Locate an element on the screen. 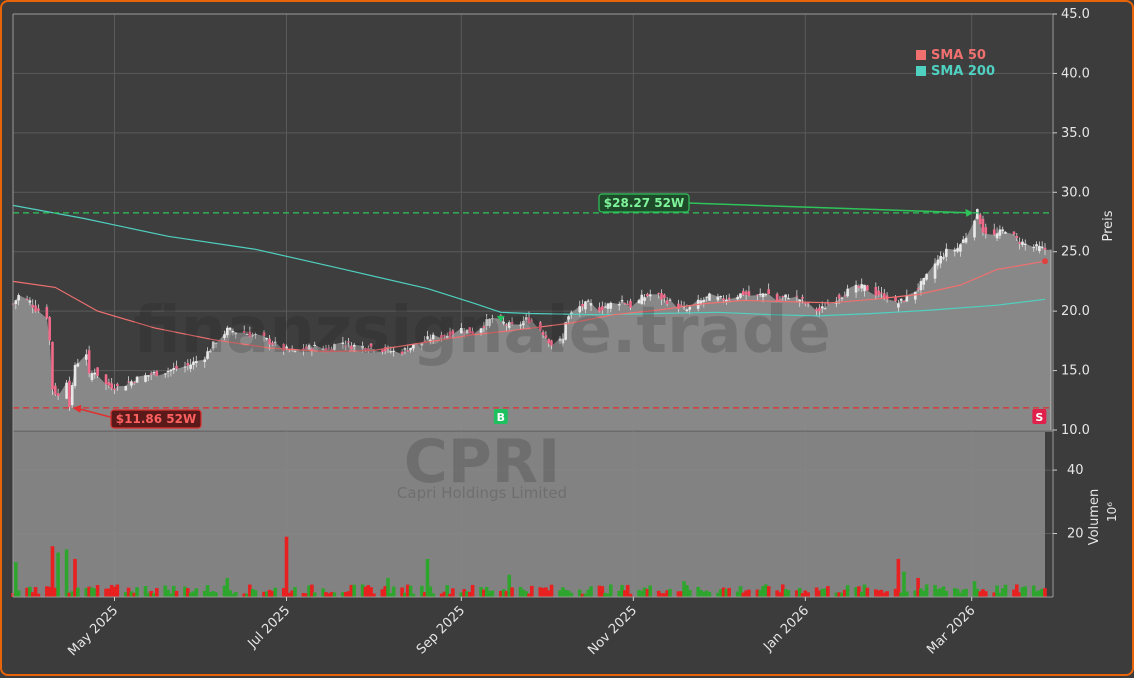 Image resolution: width=1134 pixels, height=678 pixels. 52w-low-label: $11.86 52W is located at coordinates (156, 419).